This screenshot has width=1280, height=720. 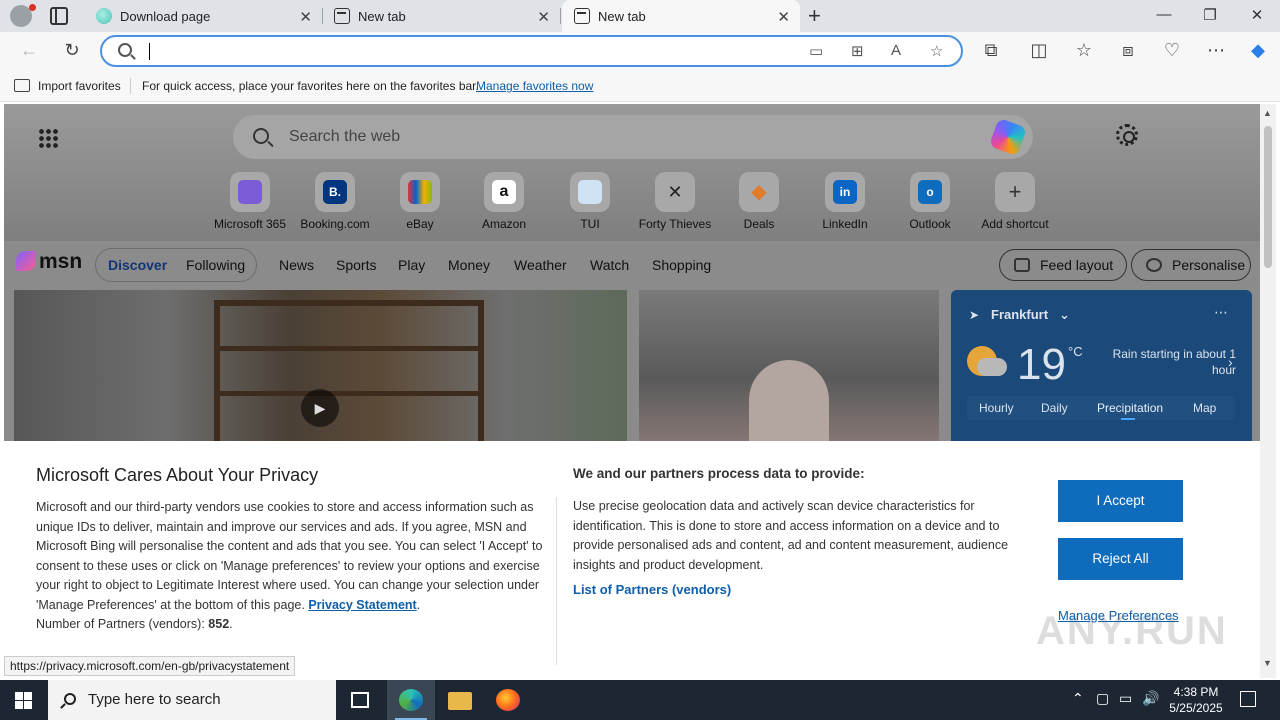 What do you see at coordinates (1191, 265) in the screenshot?
I see `personalise-button: Personalise` at bounding box center [1191, 265].